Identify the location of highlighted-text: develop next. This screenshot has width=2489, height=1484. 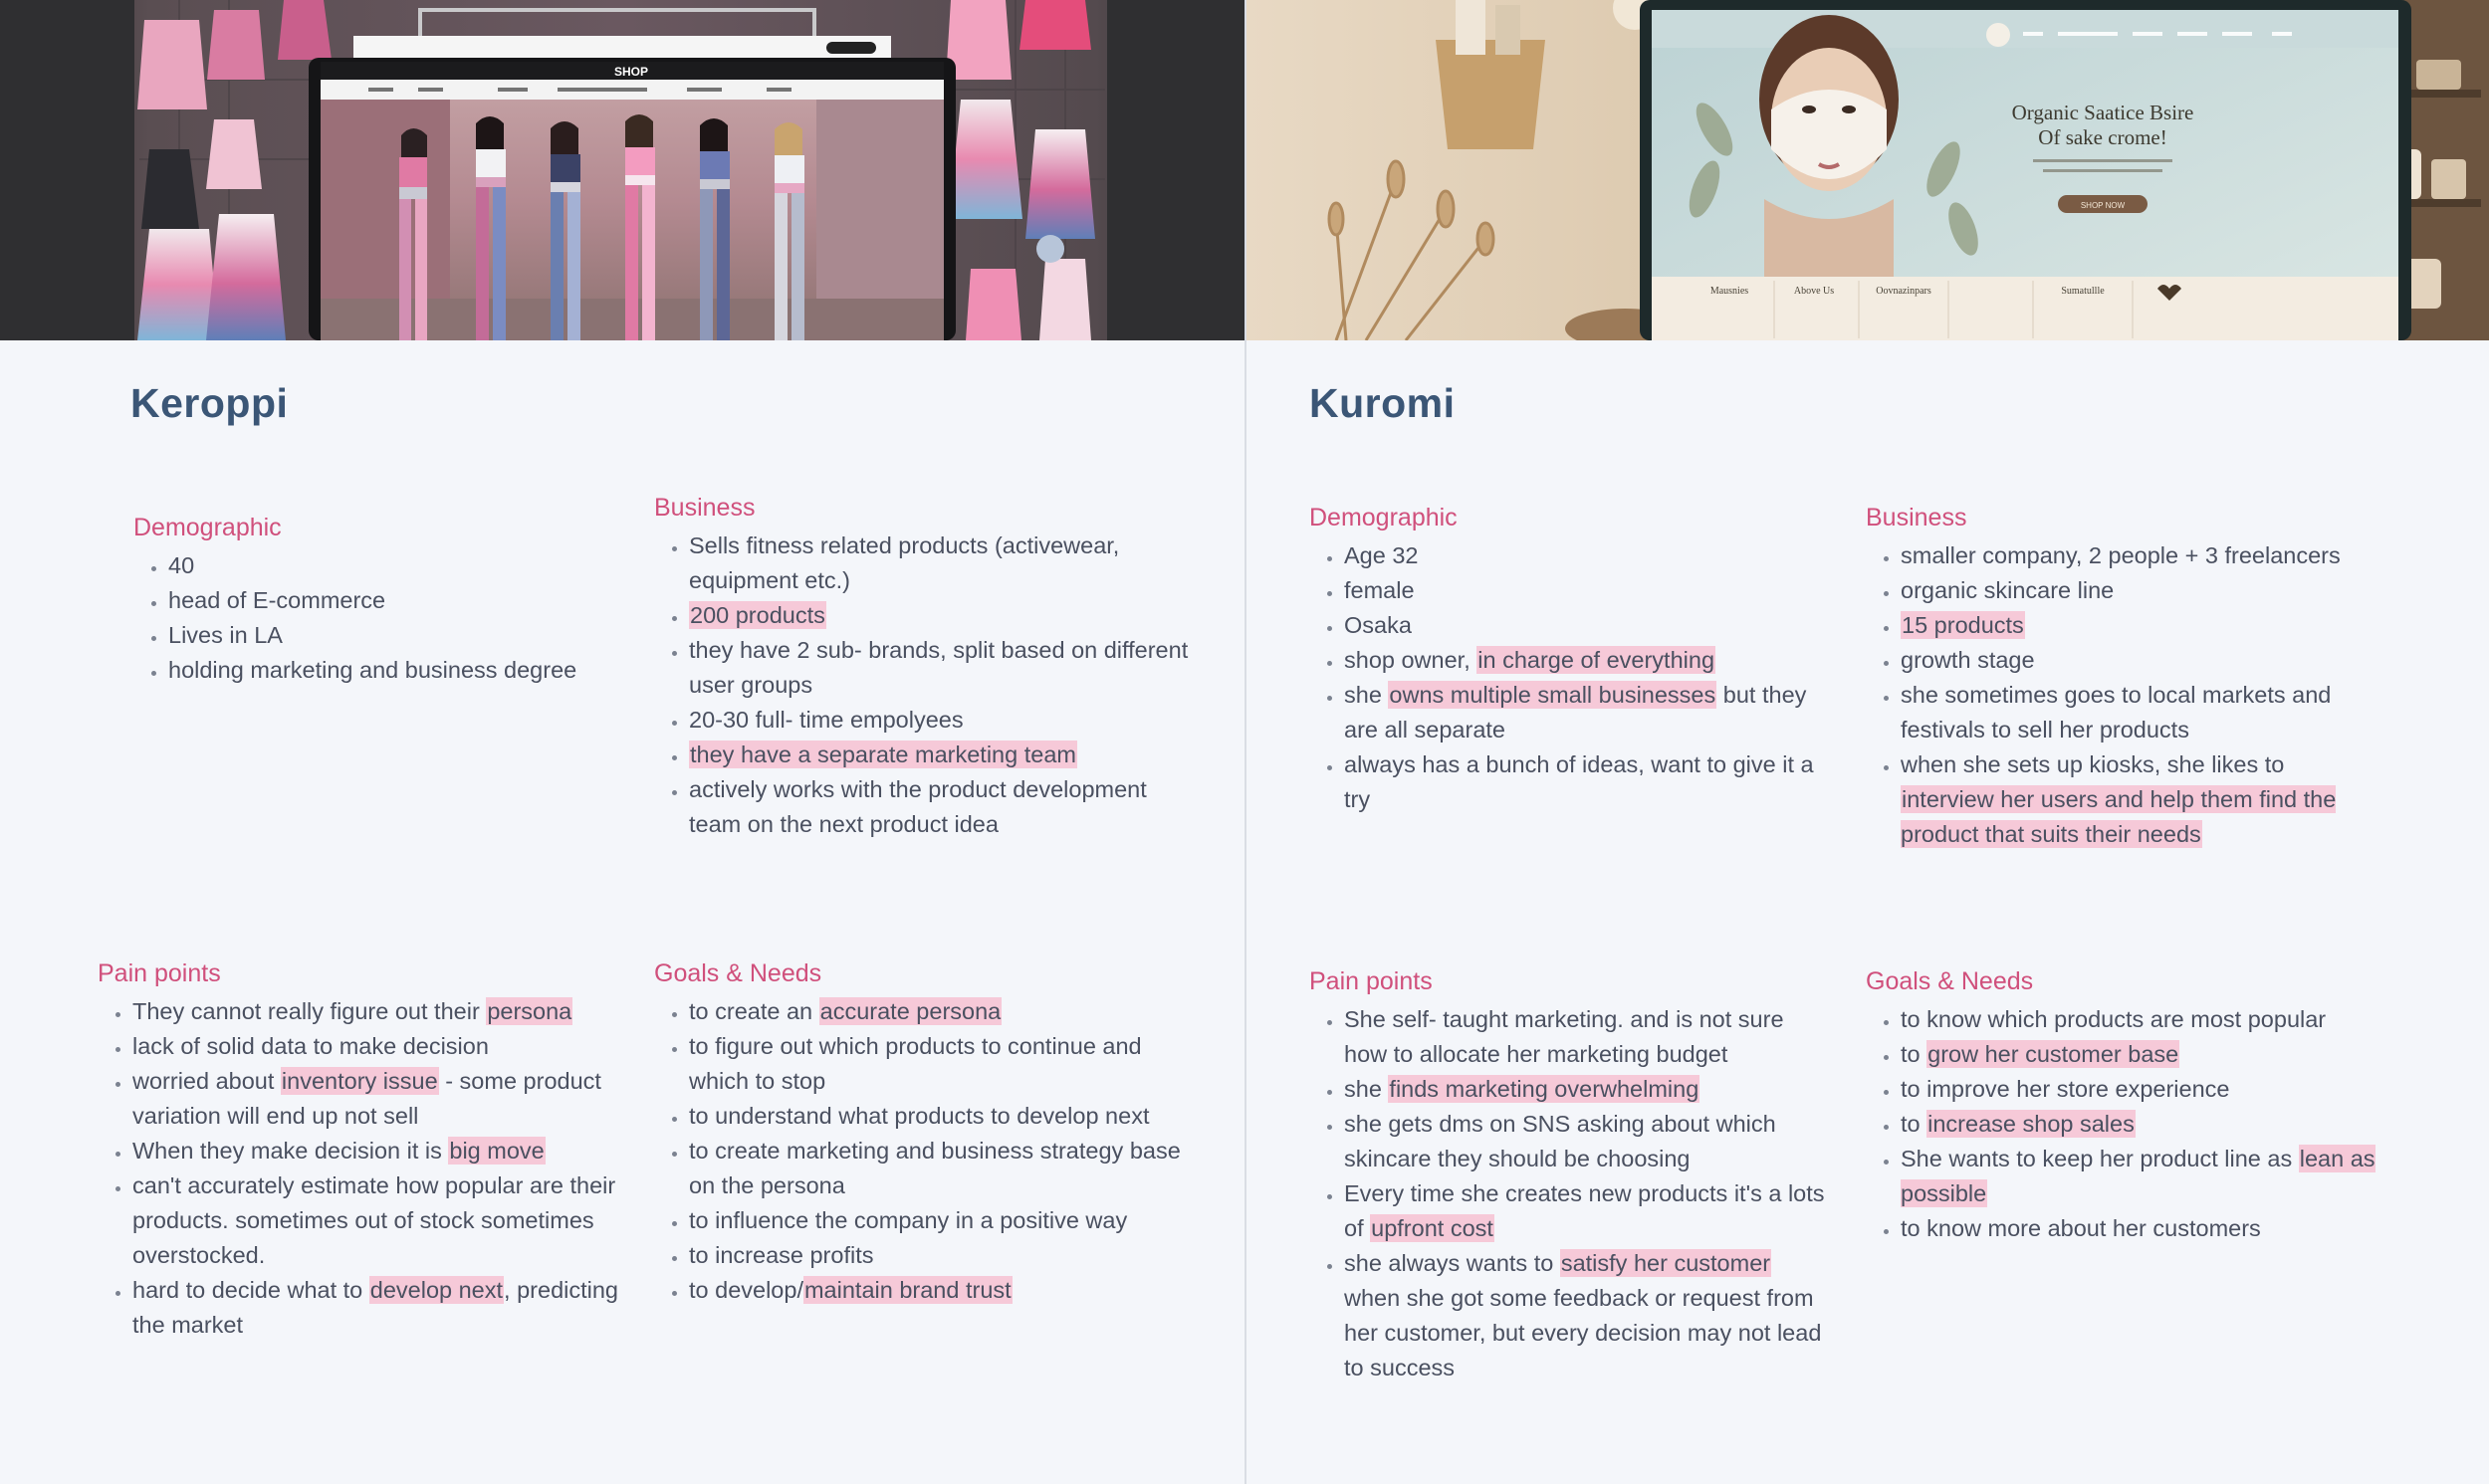
(436, 1290).